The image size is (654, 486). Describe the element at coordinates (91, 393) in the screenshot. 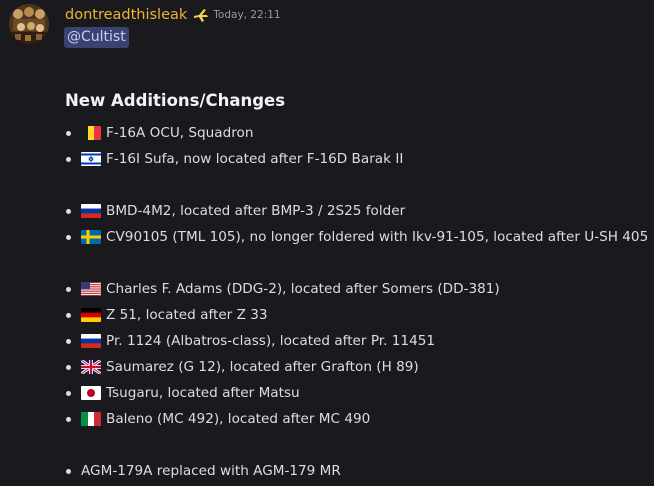

I see `japan-flag-icon` at that location.